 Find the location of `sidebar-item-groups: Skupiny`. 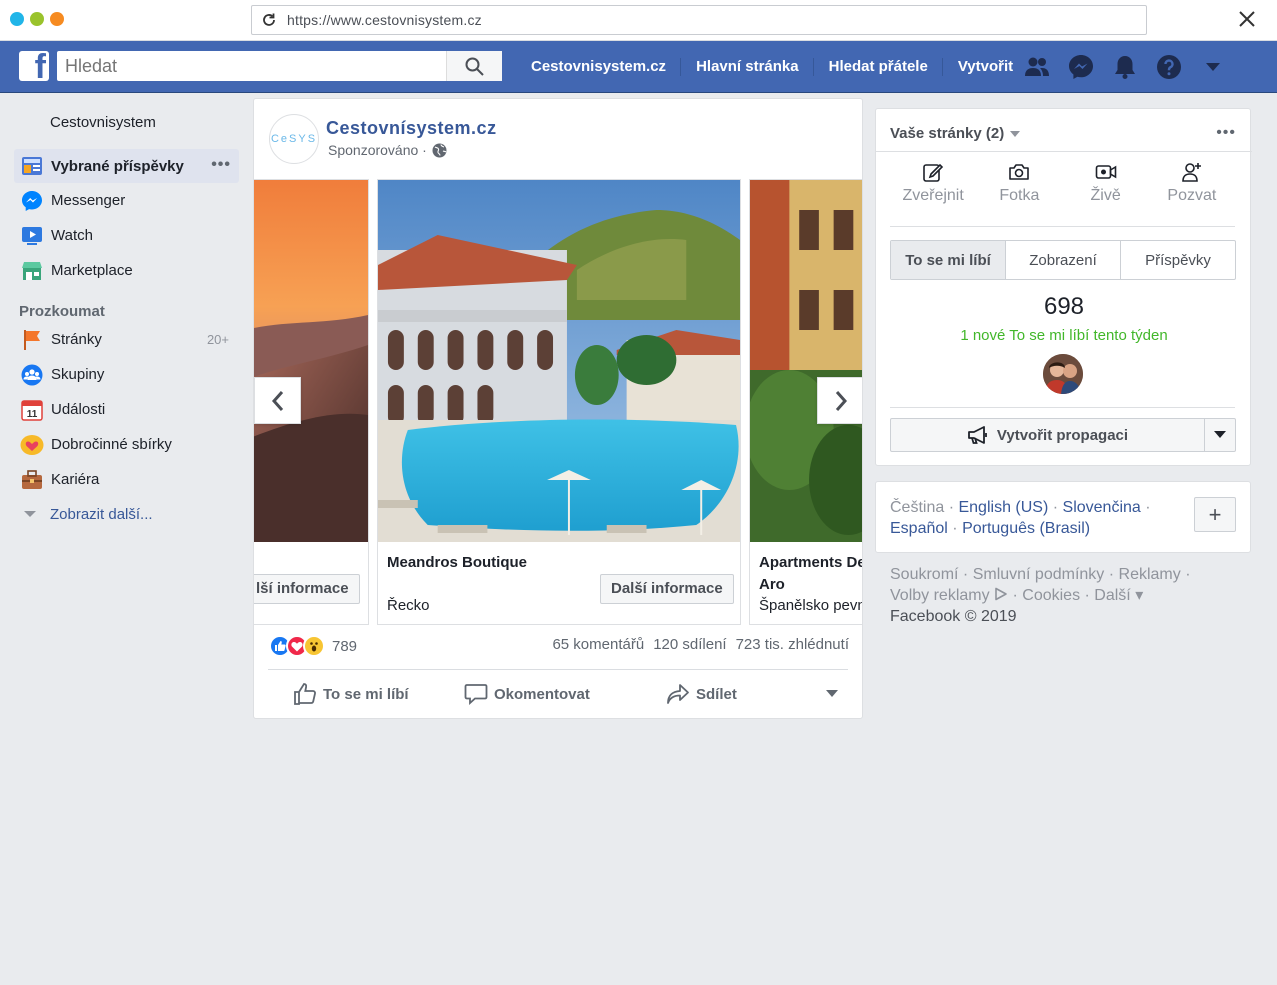

sidebar-item-groups: Skupiny is located at coordinates (126, 374).